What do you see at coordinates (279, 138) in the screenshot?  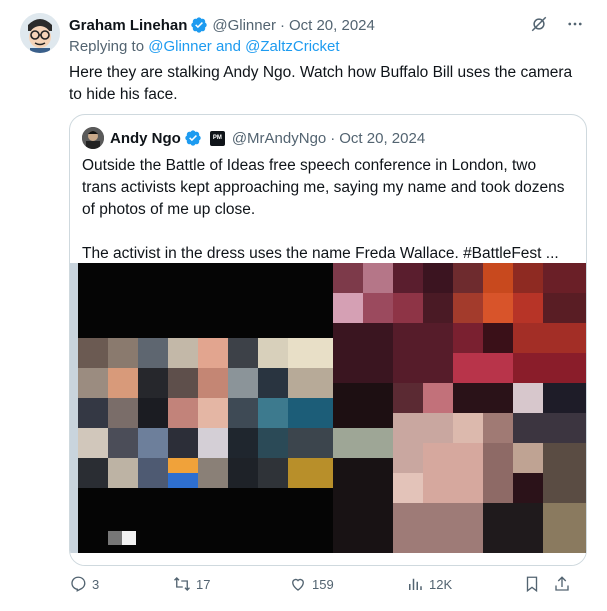 I see `quote-author-handle: @MrAndyNgo` at bounding box center [279, 138].